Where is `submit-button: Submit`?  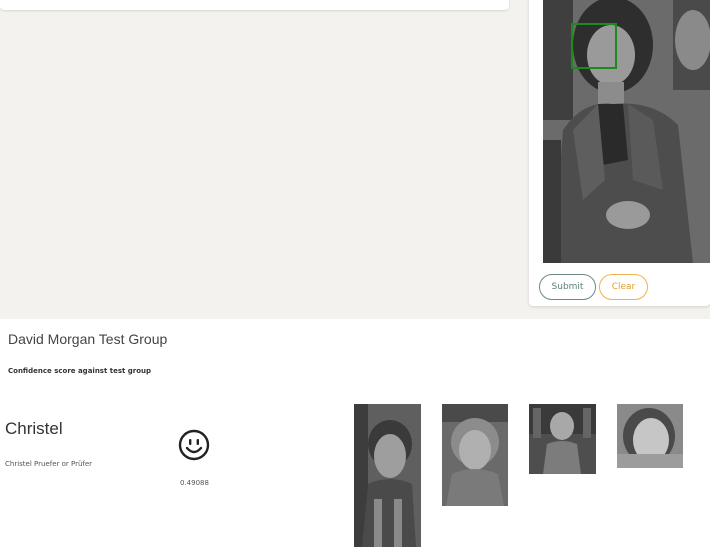 submit-button: Submit is located at coordinates (567, 287).